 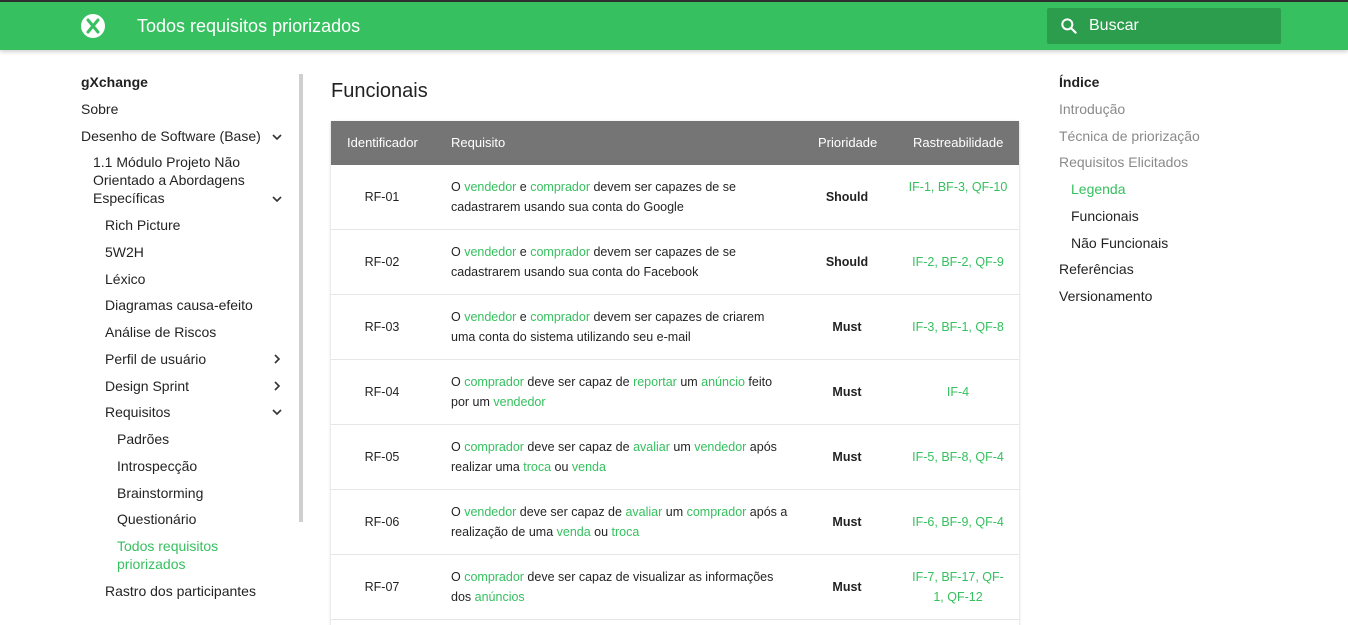 I want to click on column-header-identificador: Identificador, so click(x=382, y=142).